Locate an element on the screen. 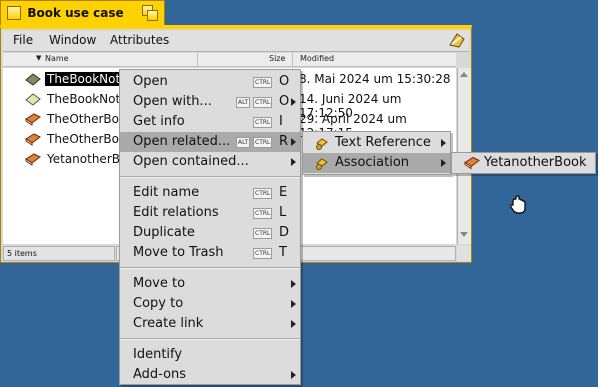 The height and width of the screenshot is (387, 598). menu-bar: File Window Attributes is located at coordinates (236, 41).